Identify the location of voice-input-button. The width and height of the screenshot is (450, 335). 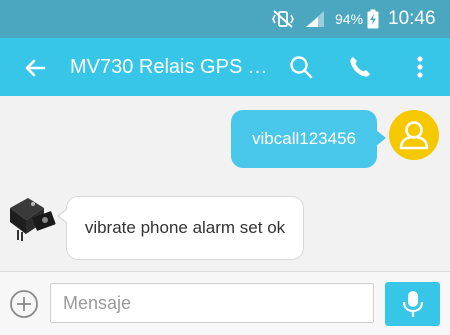
(412, 304).